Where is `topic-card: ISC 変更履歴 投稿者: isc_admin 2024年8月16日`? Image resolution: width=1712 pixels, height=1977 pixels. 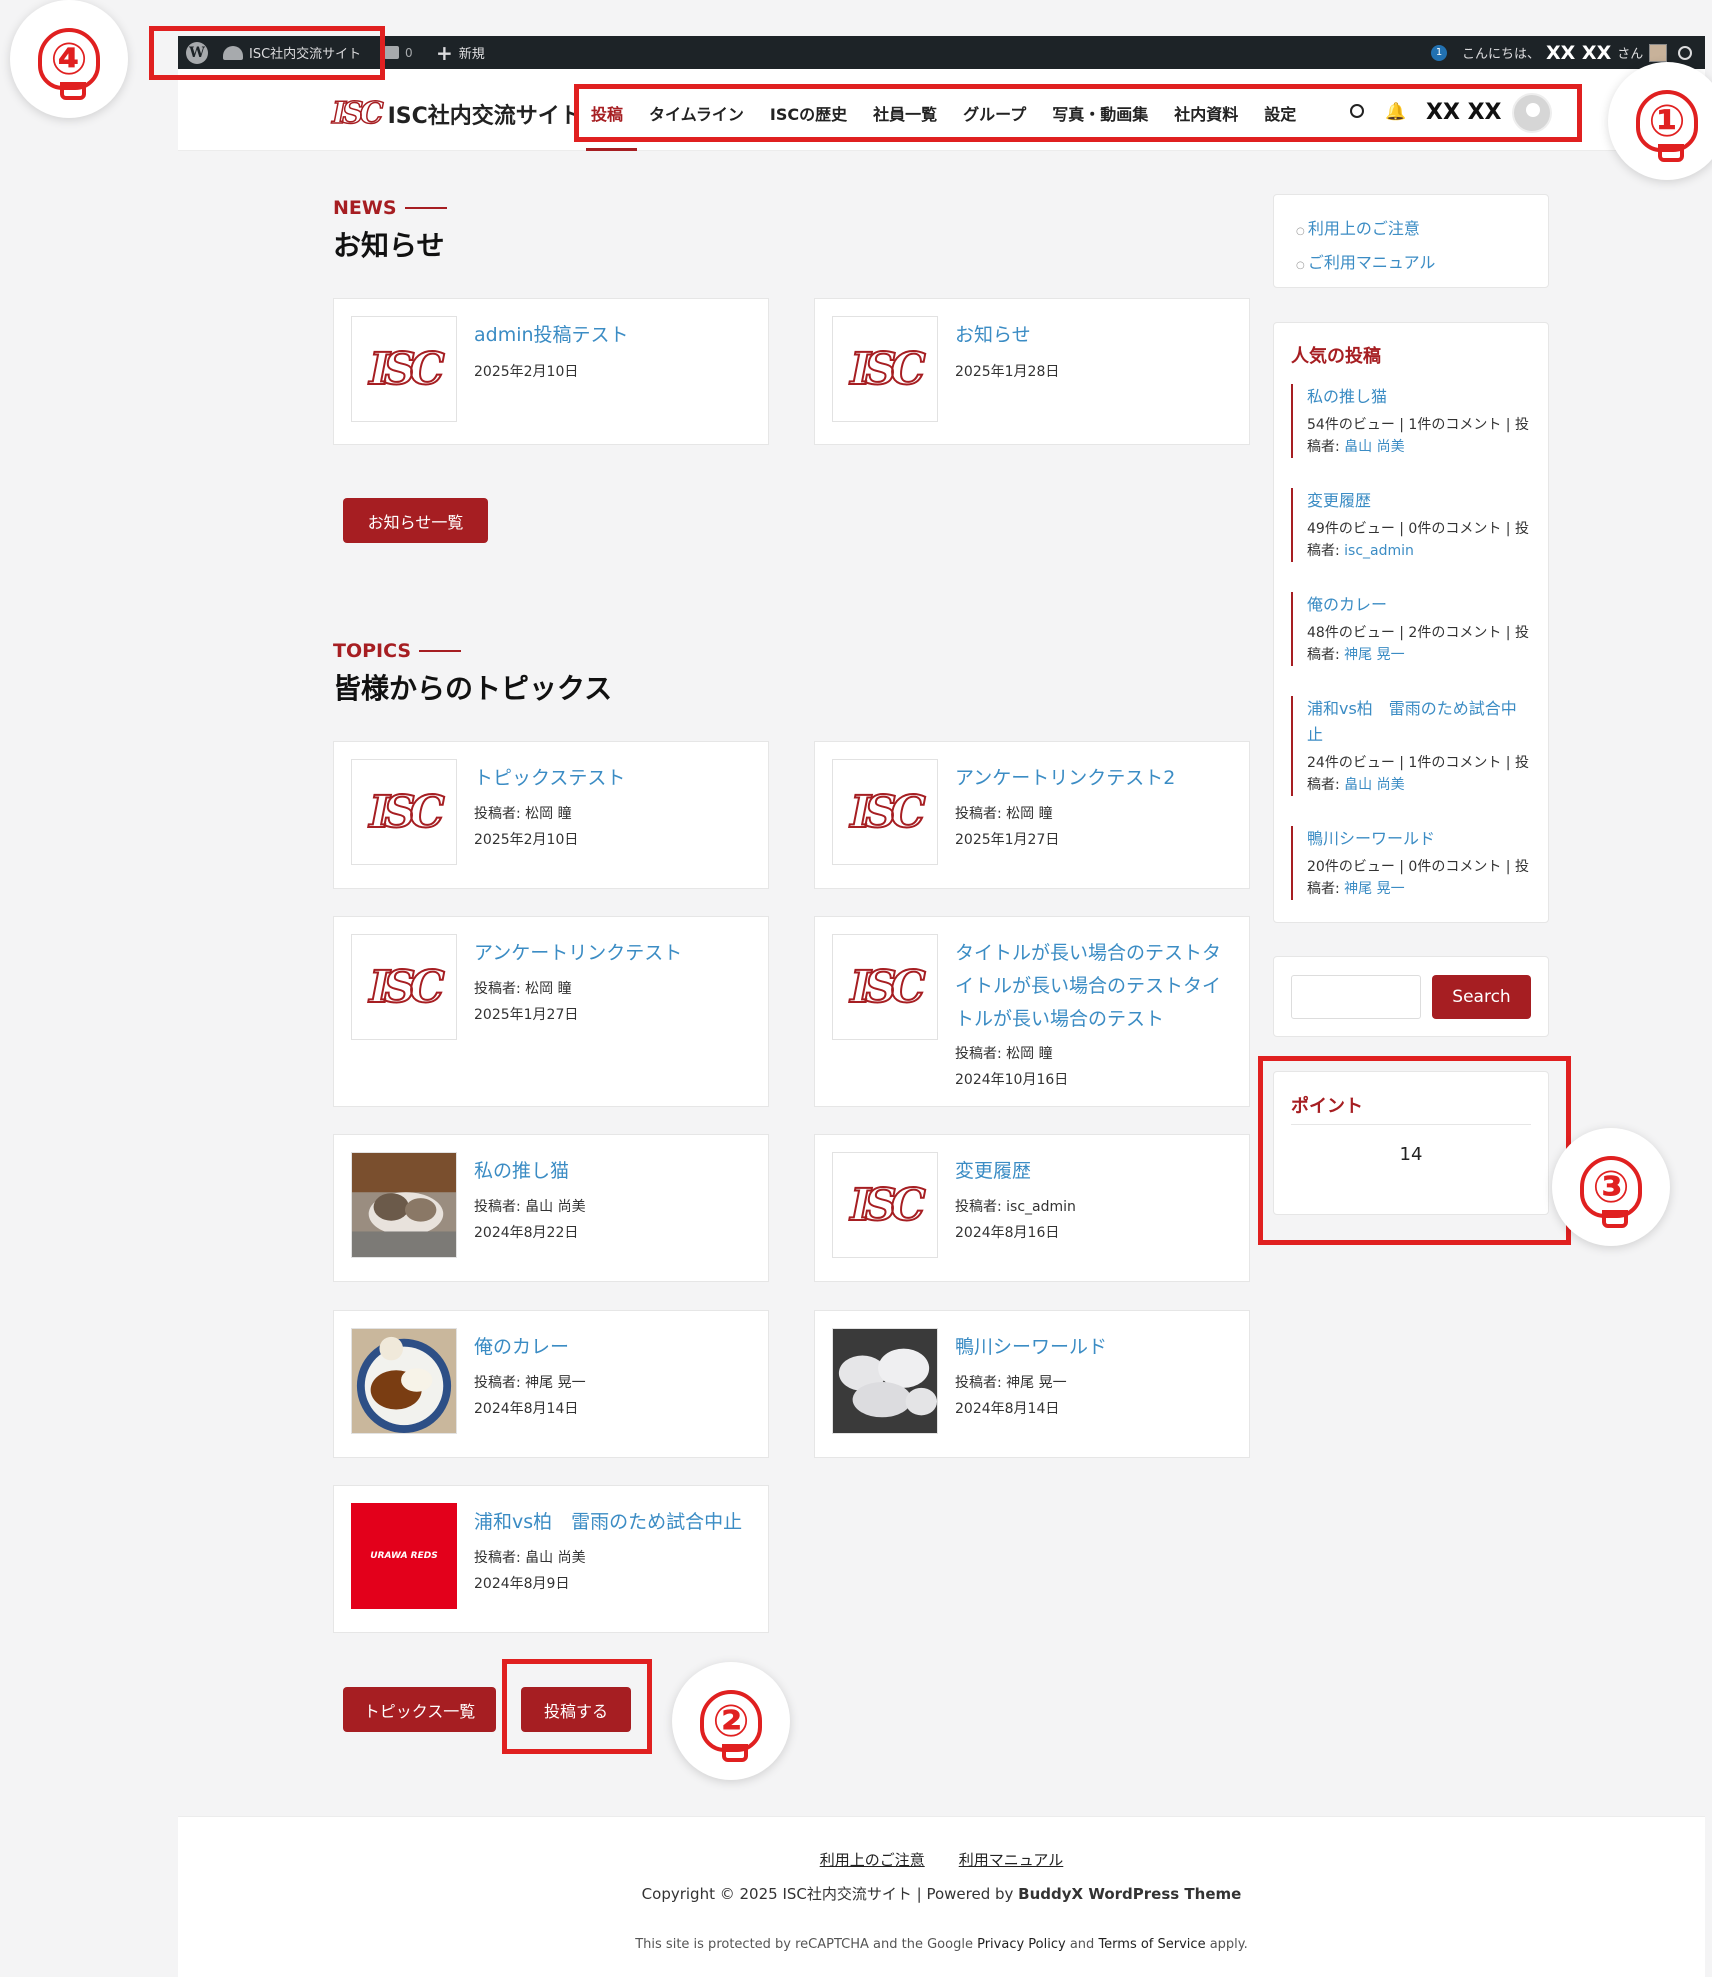 topic-card: ISC 変更履歴 投稿者: isc_admin 2024年8月16日 is located at coordinates (1032, 1208).